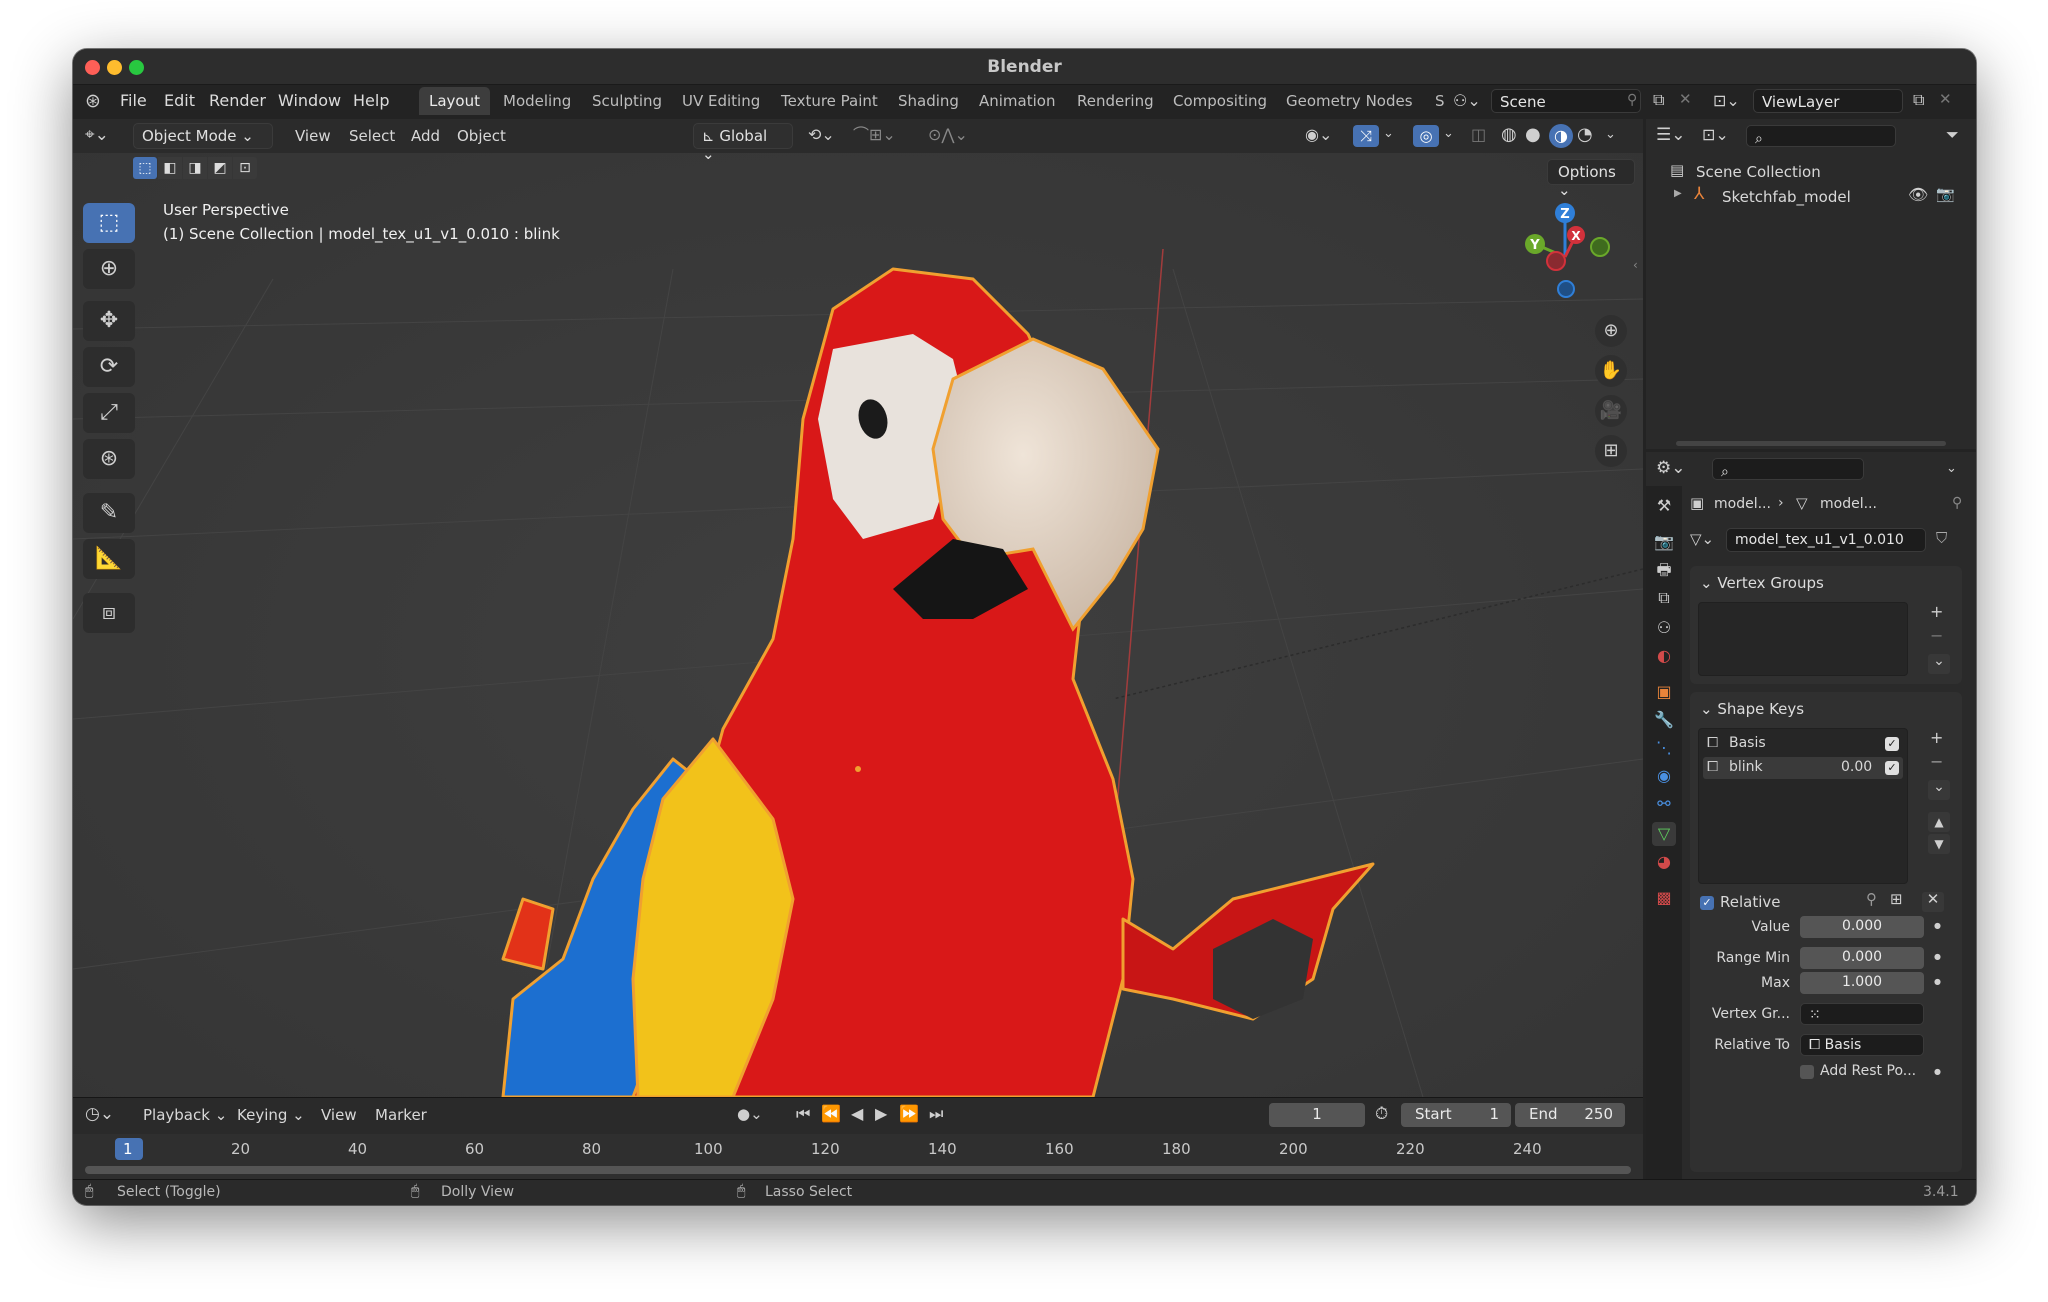  I want to click on add-vertex-group-icon: +, so click(1936, 612).